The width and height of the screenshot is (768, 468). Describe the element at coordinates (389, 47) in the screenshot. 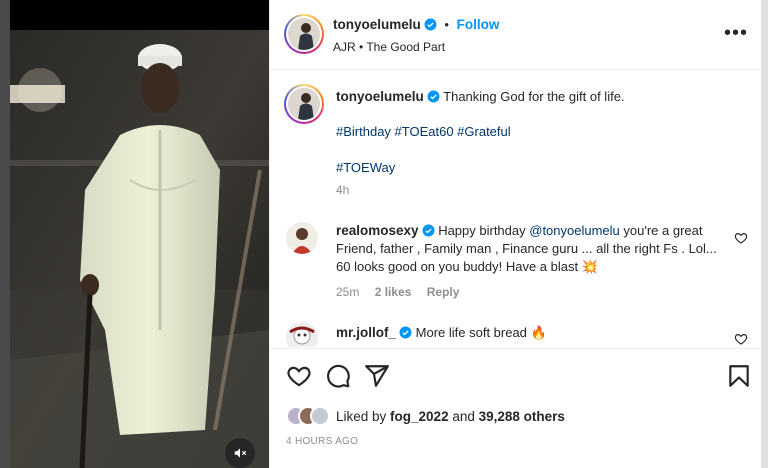

I see `audio-track: AJR • The Good Part` at that location.